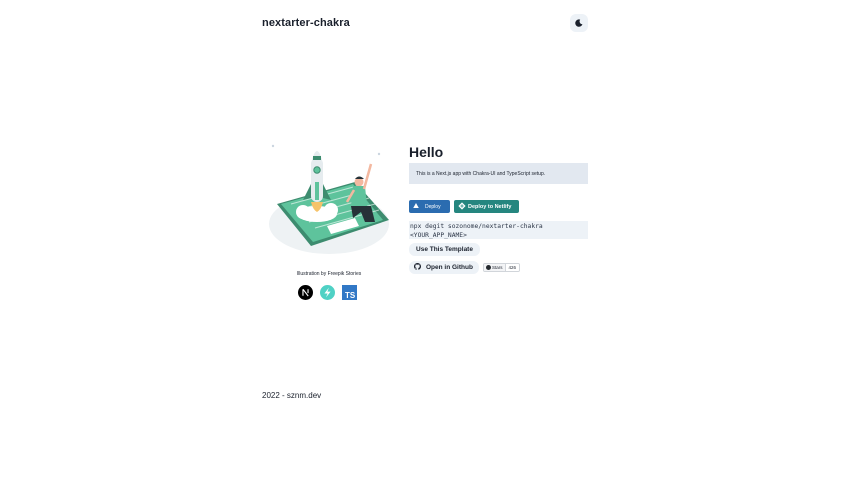 This screenshot has width=850, height=478. Describe the element at coordinates (329, 199) in the screenshot. I see `rocket-illustration` at that location.